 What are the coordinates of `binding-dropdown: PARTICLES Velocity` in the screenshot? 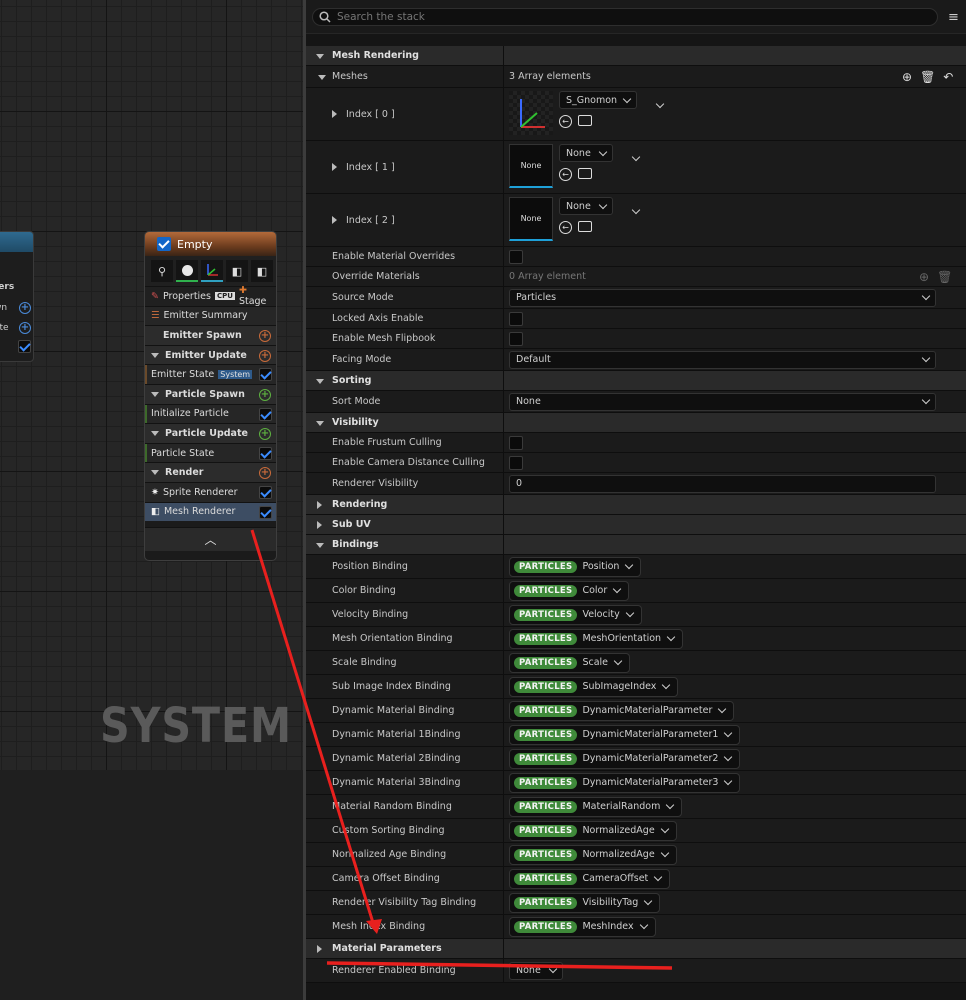 It's located at (575, 614).